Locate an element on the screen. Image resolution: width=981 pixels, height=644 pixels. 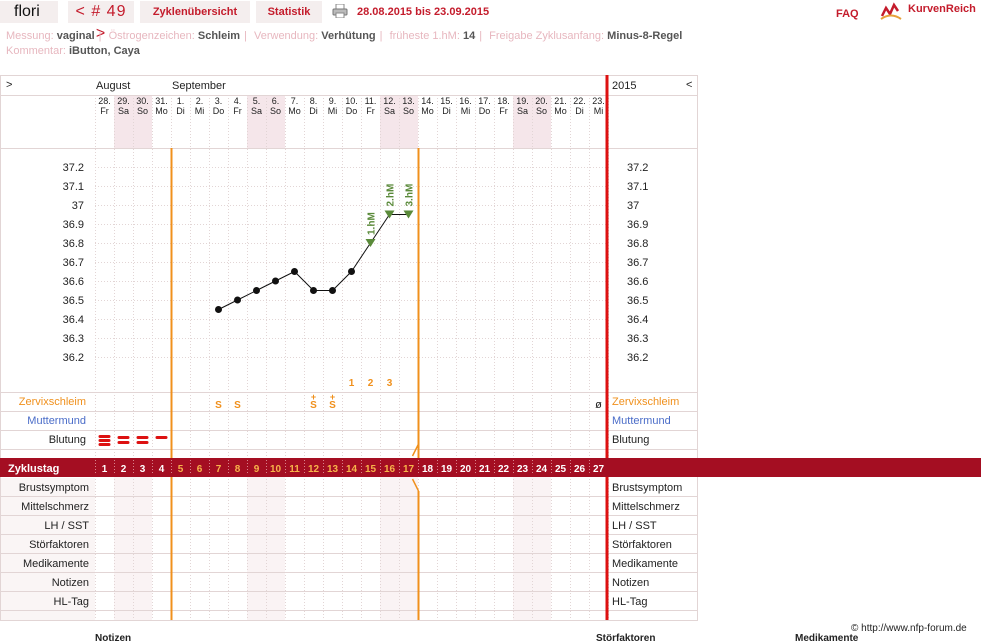
count-label: 2 is located at coordinates (371, 383).